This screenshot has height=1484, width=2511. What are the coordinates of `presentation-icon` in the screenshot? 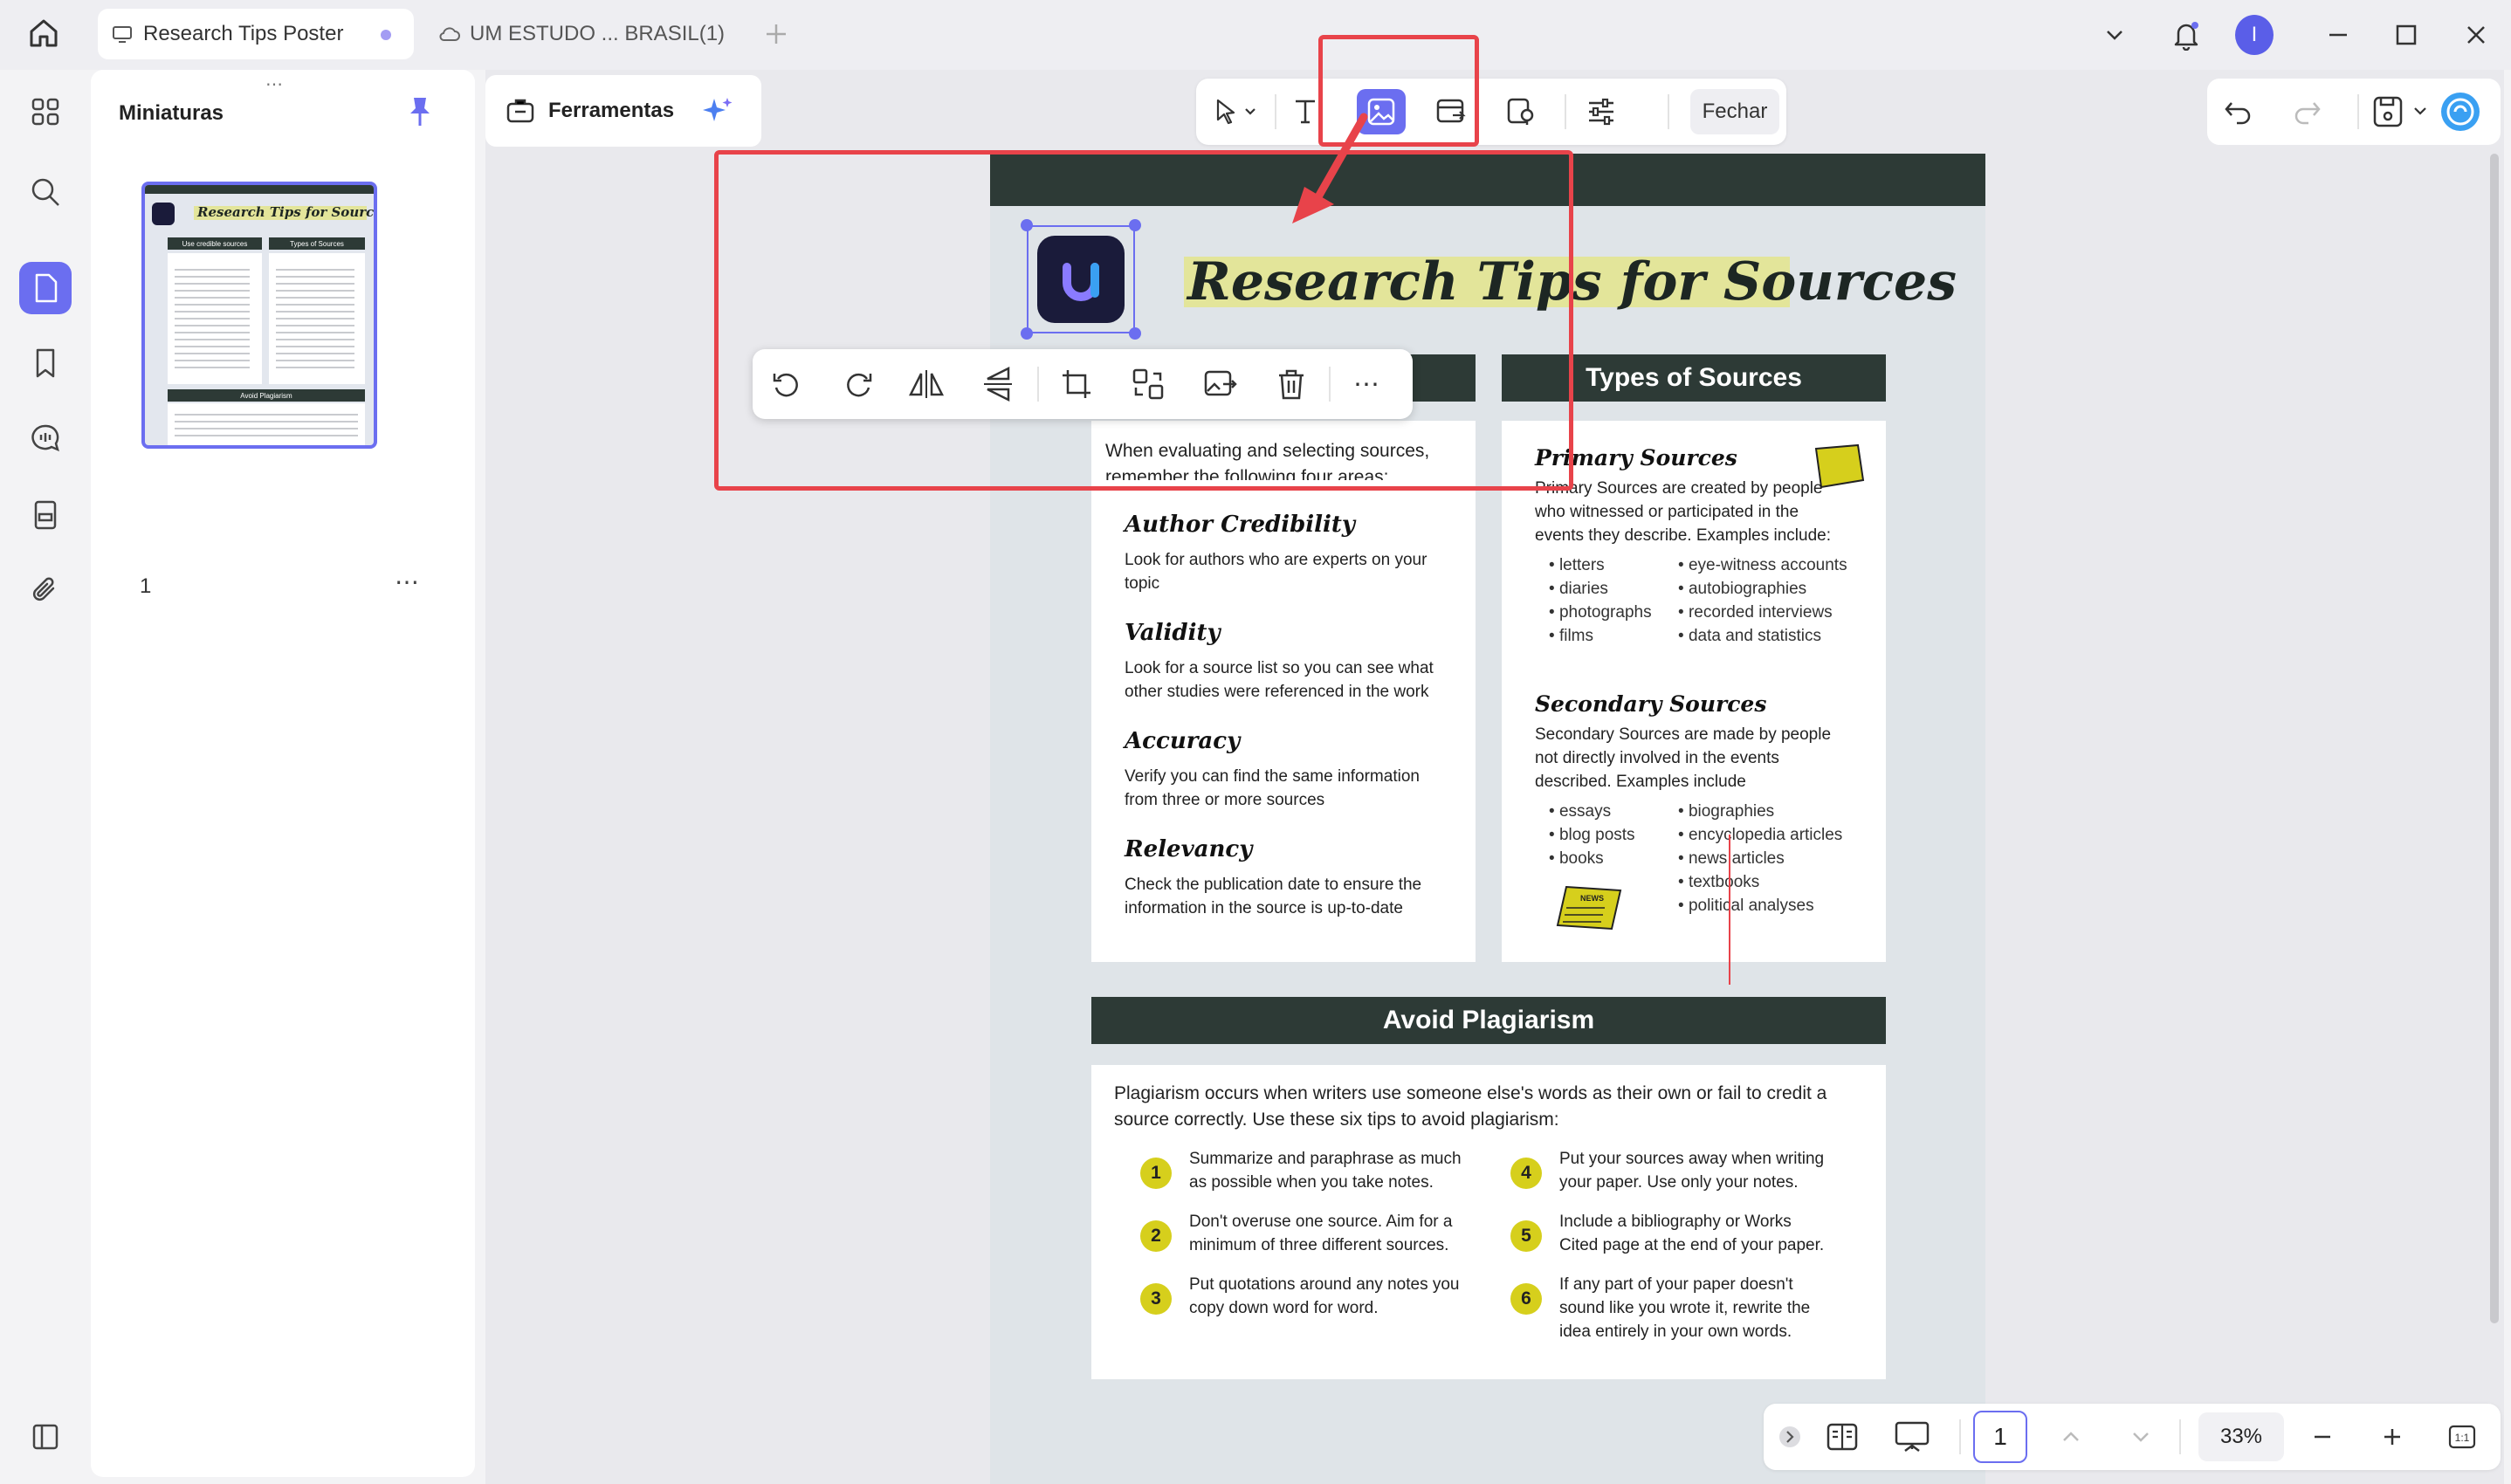 It's located at (1912, 1437).